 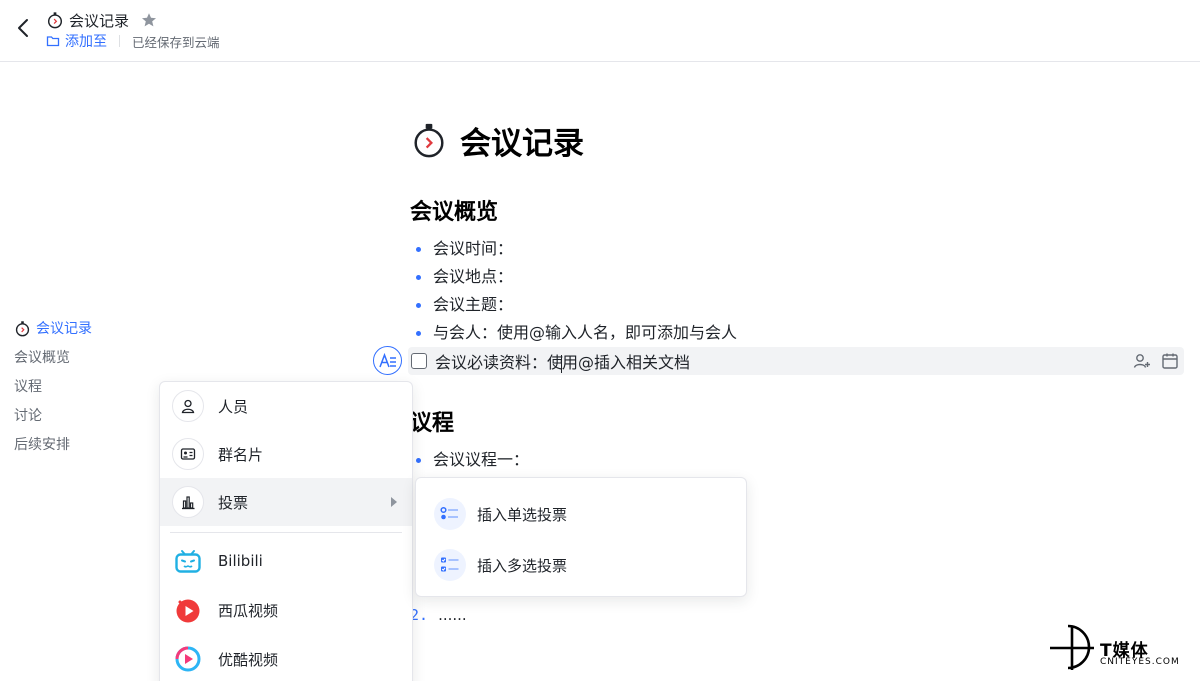 I want to click on menu-divider, so click(x=286, y=532).